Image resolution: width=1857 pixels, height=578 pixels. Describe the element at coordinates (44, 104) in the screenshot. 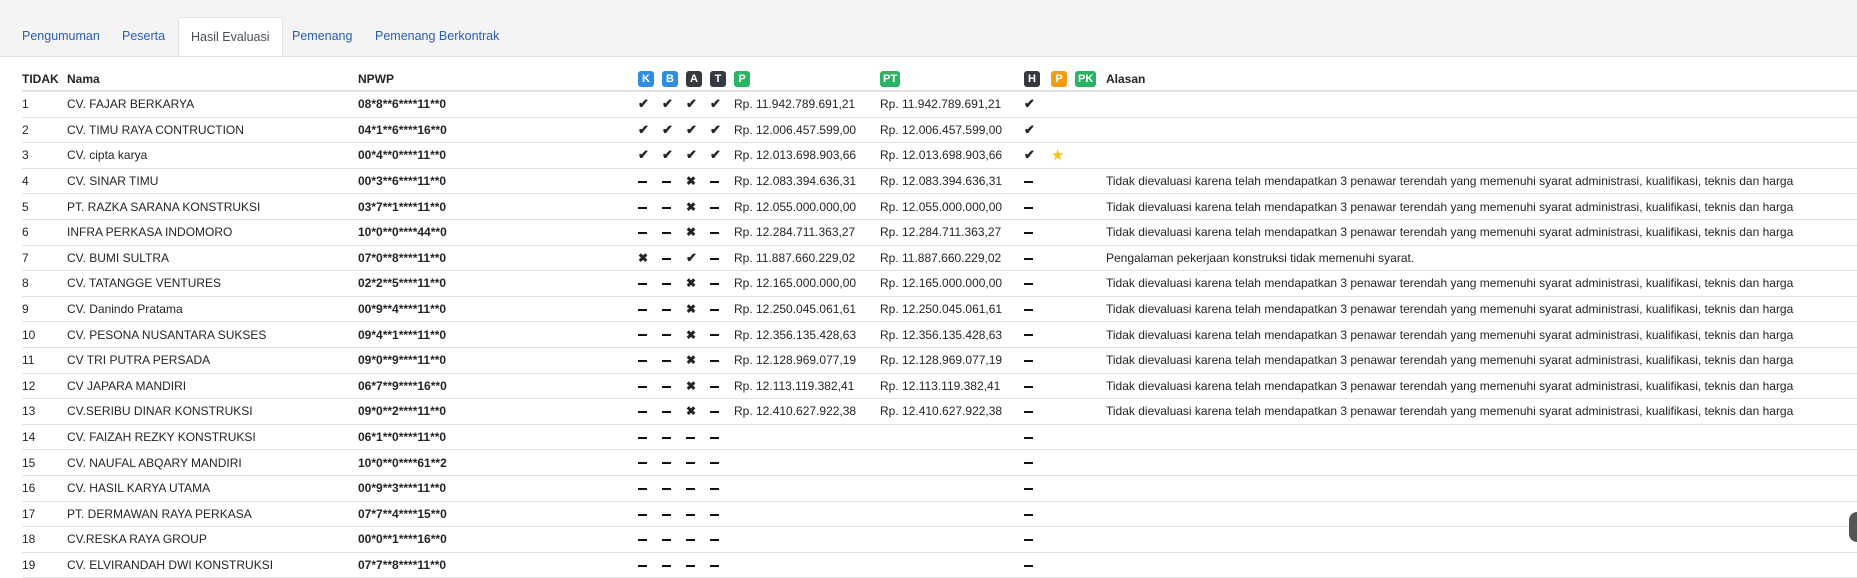

I see `row-number: 1` at that location.